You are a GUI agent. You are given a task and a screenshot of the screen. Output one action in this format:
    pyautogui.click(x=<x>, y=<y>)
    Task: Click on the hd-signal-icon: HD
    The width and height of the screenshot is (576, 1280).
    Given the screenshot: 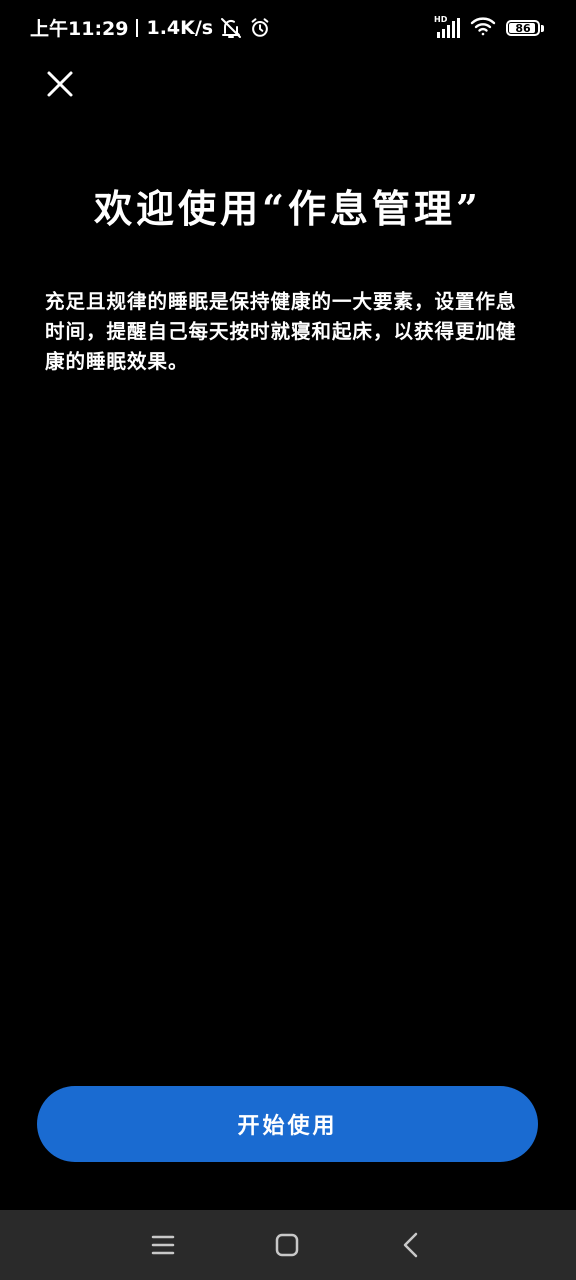 What is the action you would take?
    pyautogui.click(x=447, y=26)
    